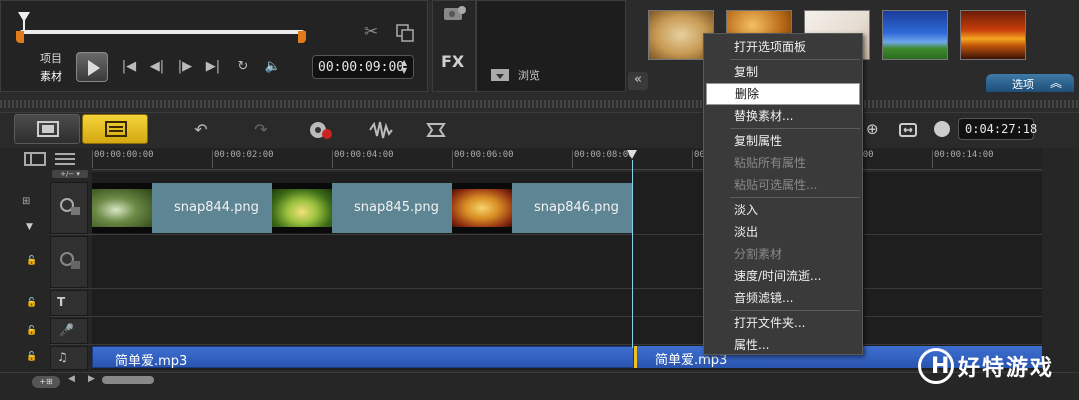 The image size is (1079, 400). I want to click on list-view-icon, so click(65, 159).